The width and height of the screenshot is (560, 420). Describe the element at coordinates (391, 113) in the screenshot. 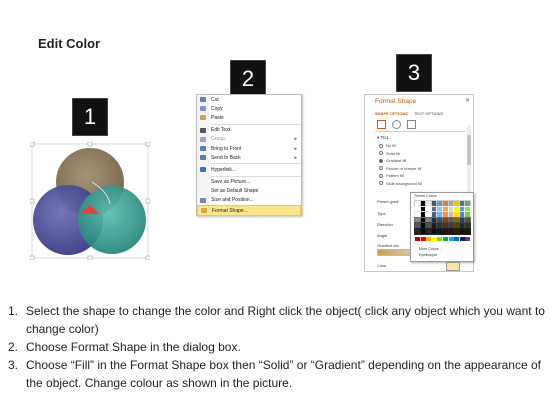

I see `tab-shape-options: SHAPE OPTIONS` at that location.